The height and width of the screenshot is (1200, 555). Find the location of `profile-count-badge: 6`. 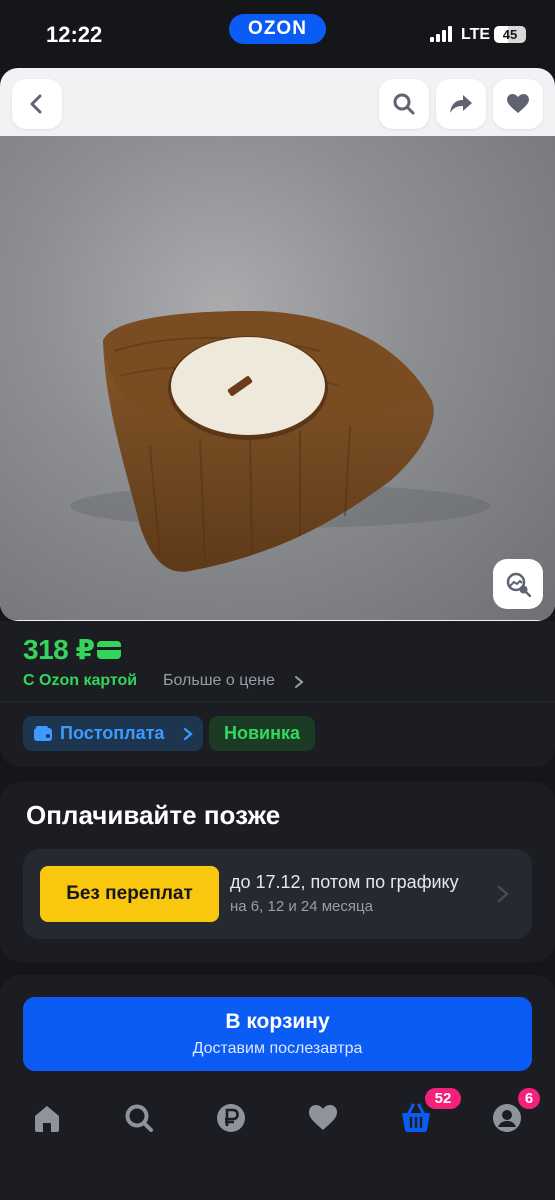

profile-count-badge: 6 is located at coordinates (529, 1098).